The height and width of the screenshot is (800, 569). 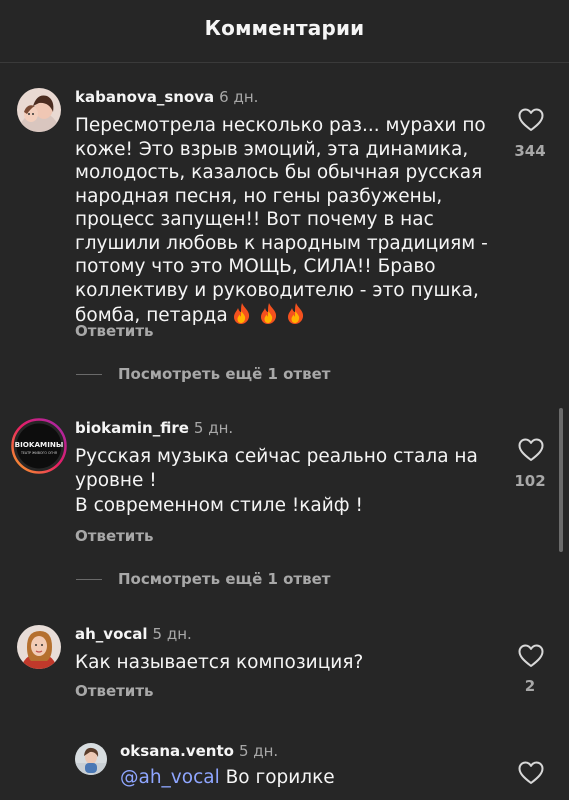 What do you see at coordinates (177, 751) in the screenshot?
I see `username: oksana.vento` at bounding box center [177, 751].